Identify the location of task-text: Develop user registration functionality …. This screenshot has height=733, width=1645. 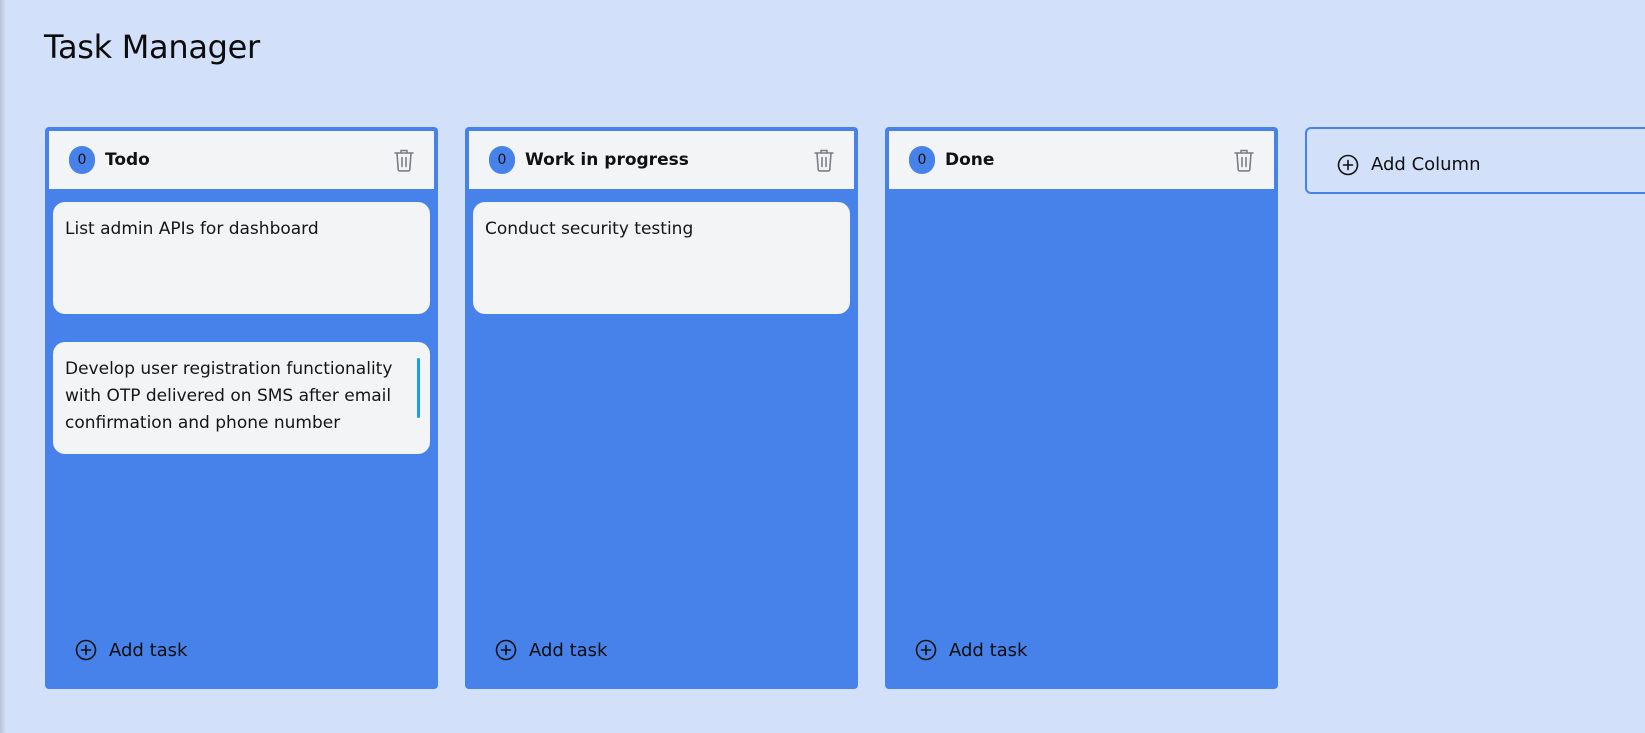
(229, 396).